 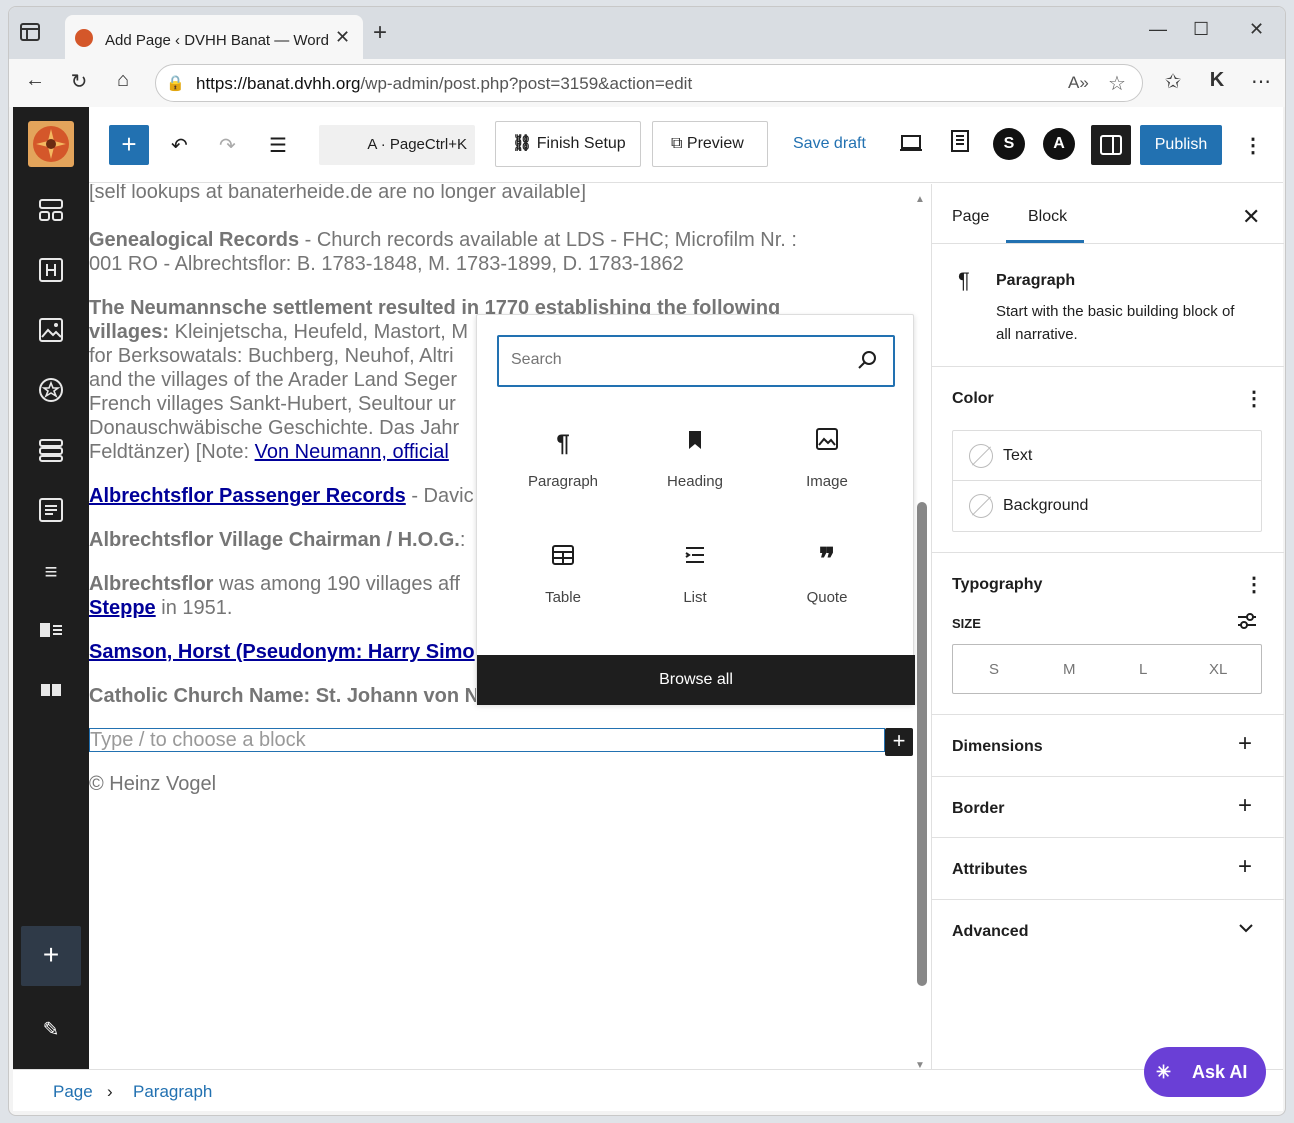 I want to click on minimize-icon: —, so click(x=1158, y=29).